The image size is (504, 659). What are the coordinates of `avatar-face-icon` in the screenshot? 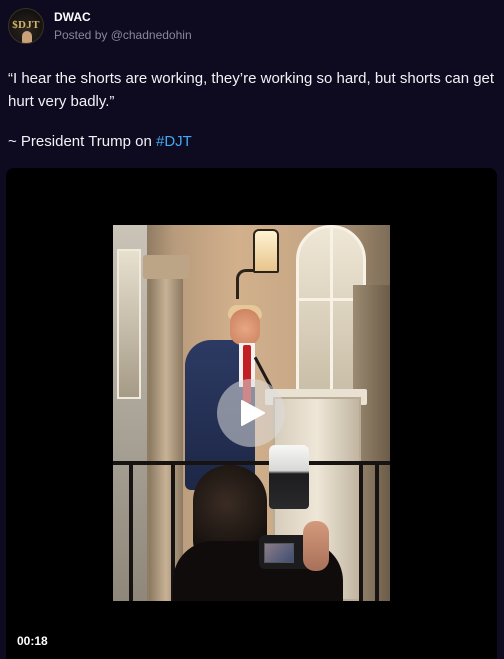 It's located at (27, 37).